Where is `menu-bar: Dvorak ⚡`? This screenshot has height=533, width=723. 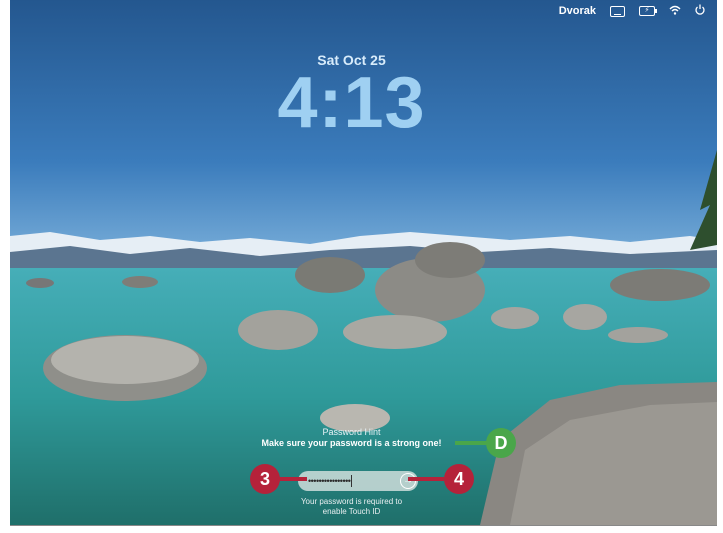
menu-bar: Dvorak ⚡ is located at coordinates (601, 11).